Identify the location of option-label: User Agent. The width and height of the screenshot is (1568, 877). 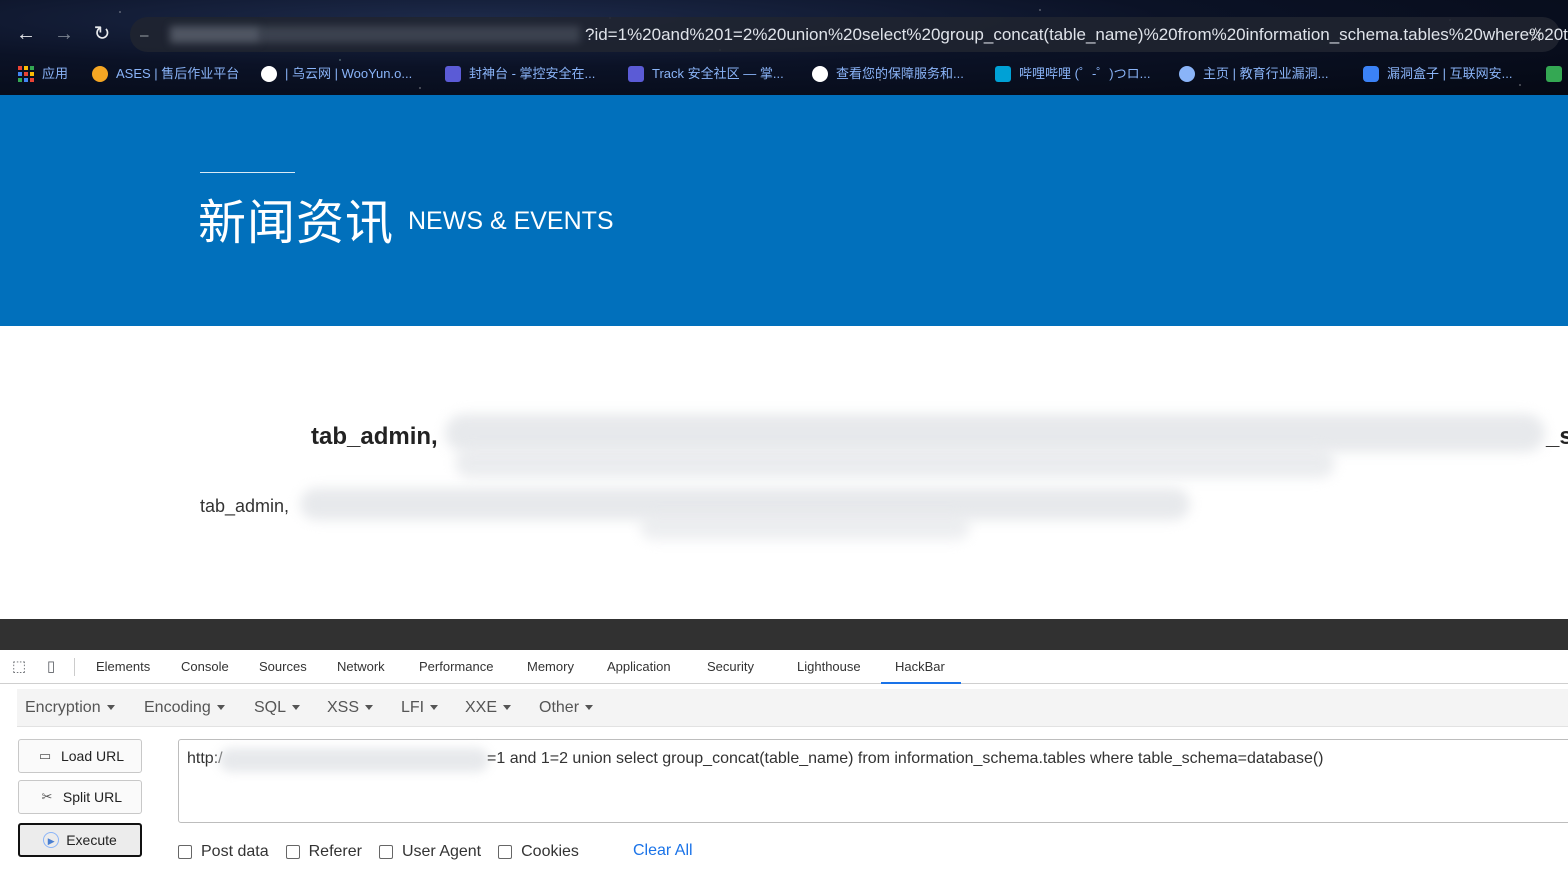
(441, 851).